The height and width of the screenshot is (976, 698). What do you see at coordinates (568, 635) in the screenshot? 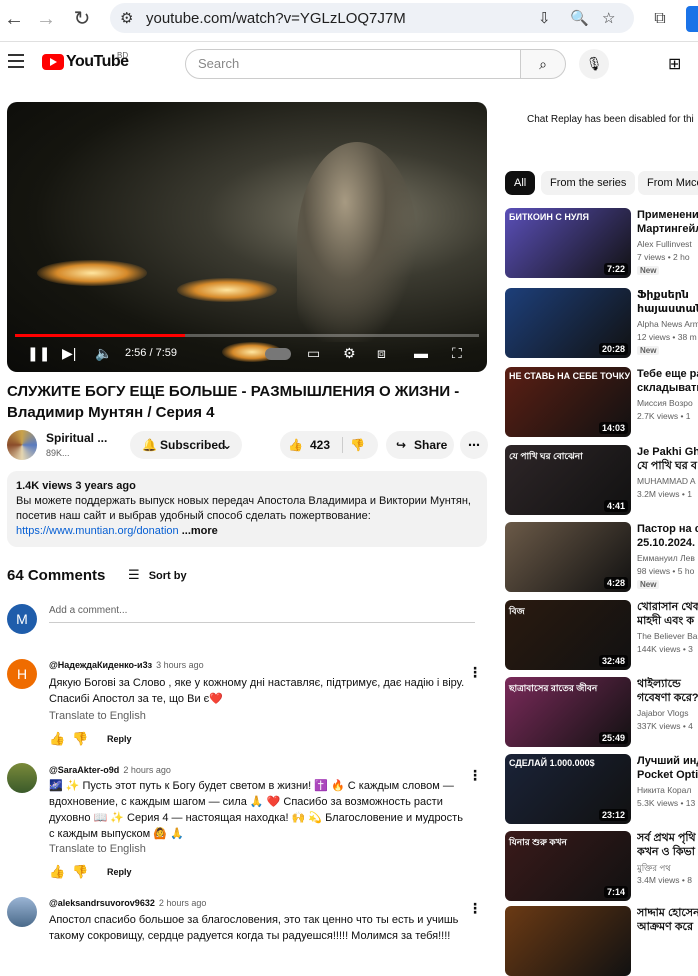
I see `video-thumbnail: বিজ 32:48` at bounding box center [568, 635].